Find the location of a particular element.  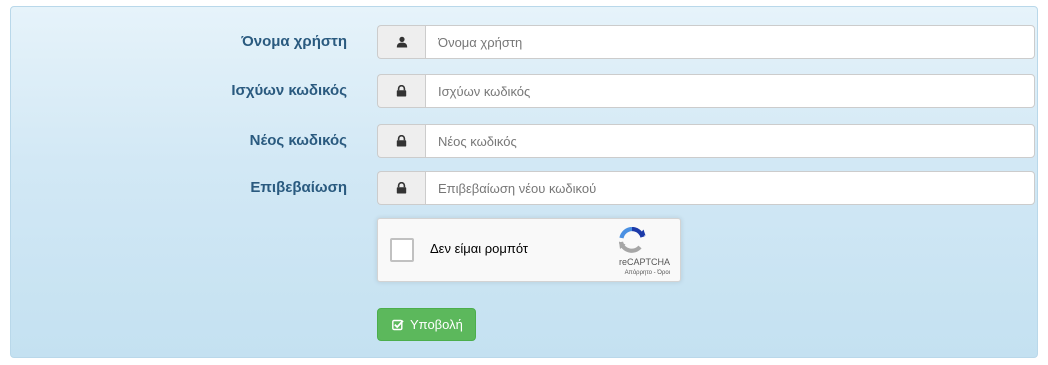

confirm-password-label: Επιβεβαίωση is located at coordinates (298, 187).